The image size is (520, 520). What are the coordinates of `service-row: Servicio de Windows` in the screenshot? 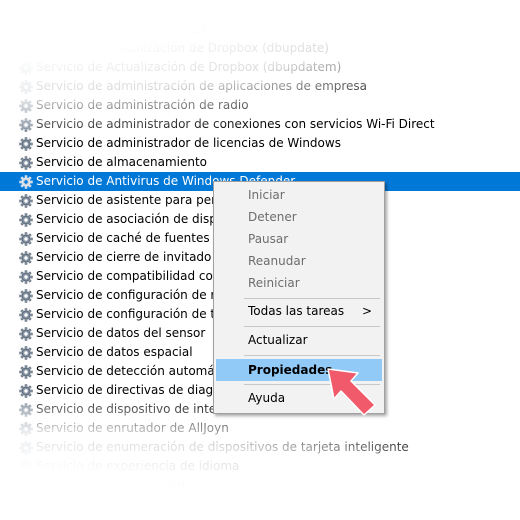 It's located at (260, 504).